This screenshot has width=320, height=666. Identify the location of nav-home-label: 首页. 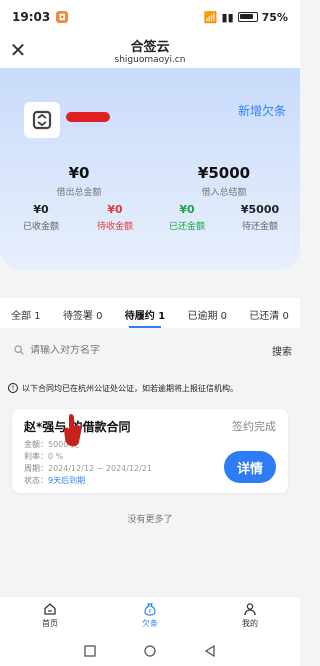
(50, 623).